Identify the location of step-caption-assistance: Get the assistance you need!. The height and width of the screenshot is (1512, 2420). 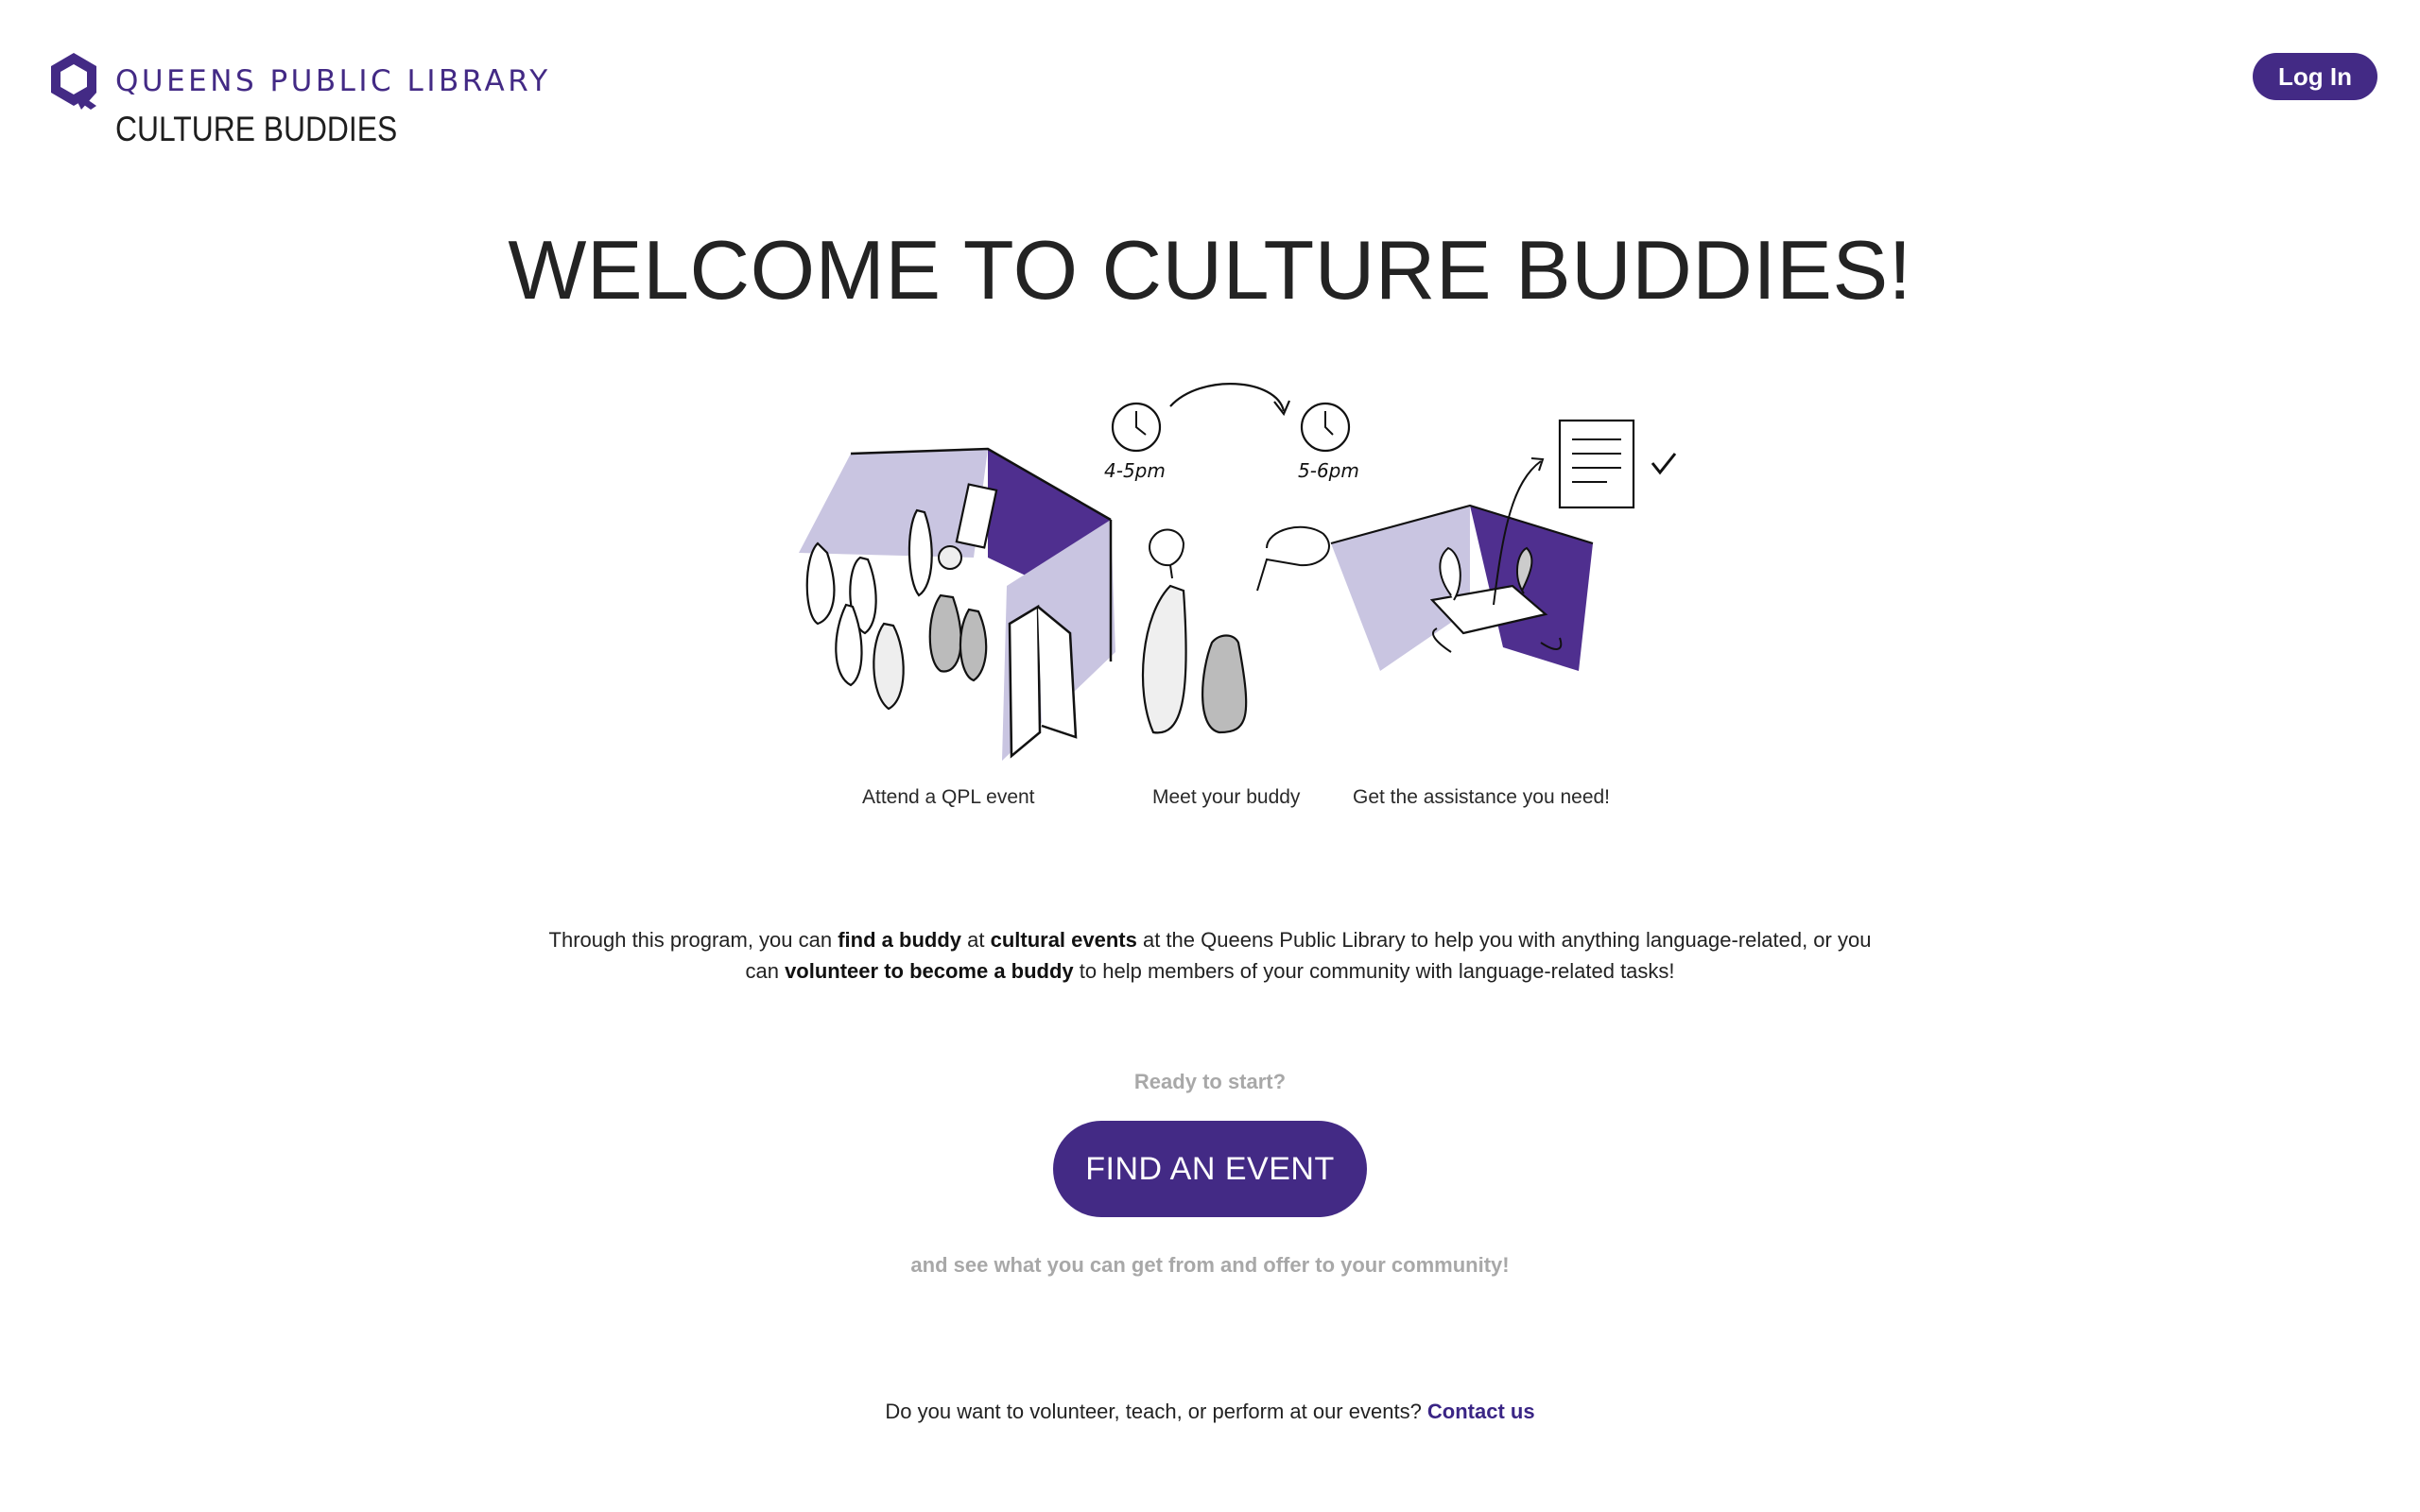
(1482, 797).